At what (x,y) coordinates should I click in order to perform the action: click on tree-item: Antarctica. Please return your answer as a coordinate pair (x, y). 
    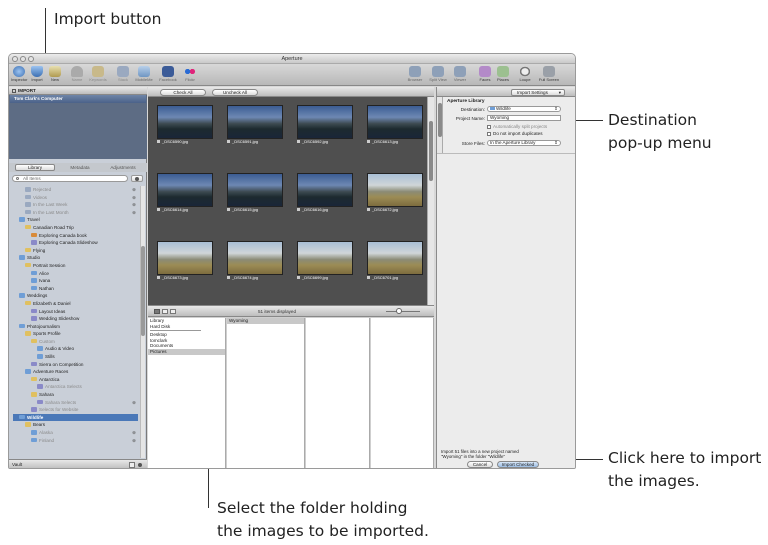
    Looking at the image, I should click on (75, 380).